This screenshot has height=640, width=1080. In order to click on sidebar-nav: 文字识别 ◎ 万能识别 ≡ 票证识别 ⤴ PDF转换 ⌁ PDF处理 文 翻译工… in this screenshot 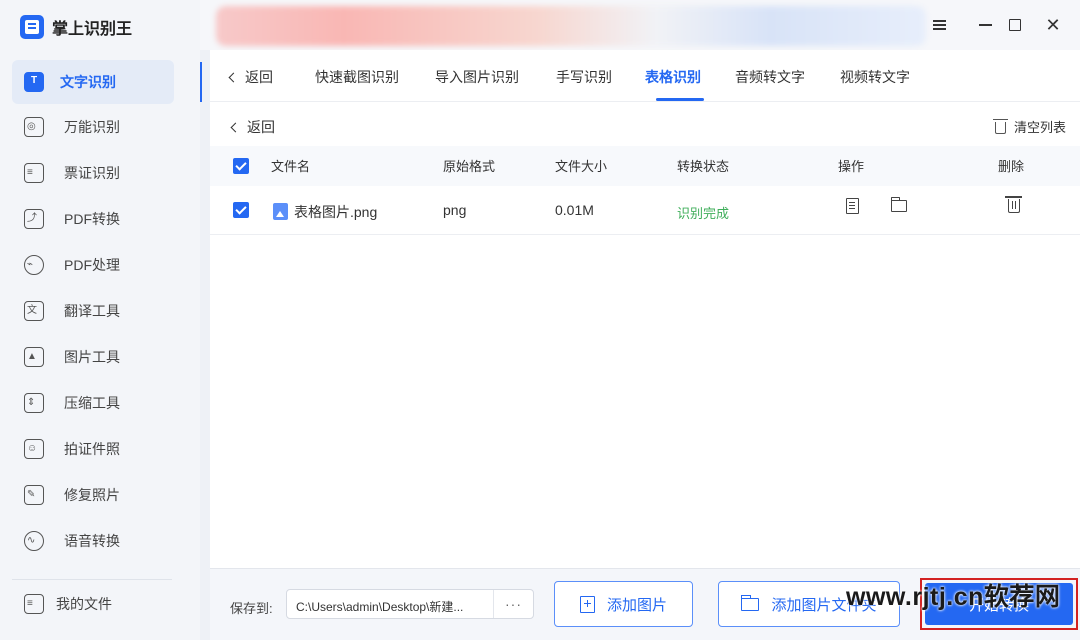, I will do `click(100, 312)`.